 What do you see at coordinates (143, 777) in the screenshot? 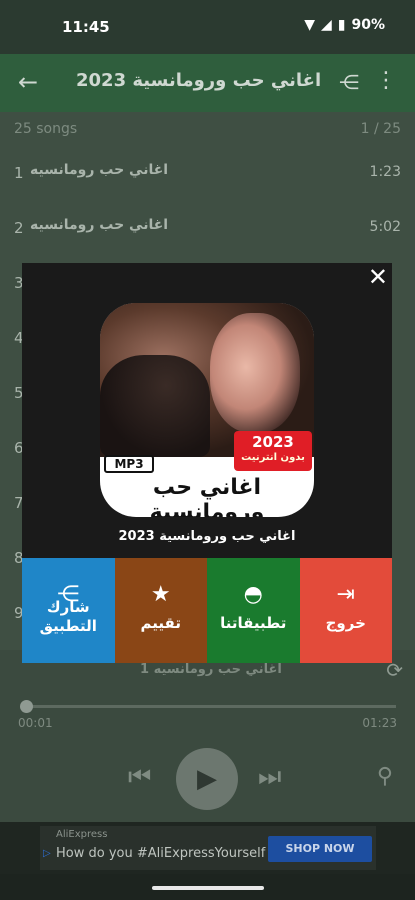
I see `skip-previous-icon: ⏮` at bounding box center [143, 777].